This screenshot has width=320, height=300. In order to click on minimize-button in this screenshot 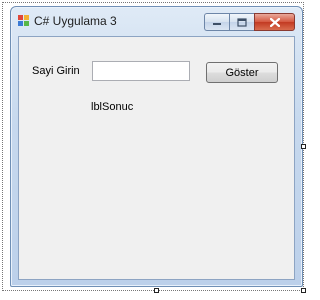, I will do `click(216, 22)`.